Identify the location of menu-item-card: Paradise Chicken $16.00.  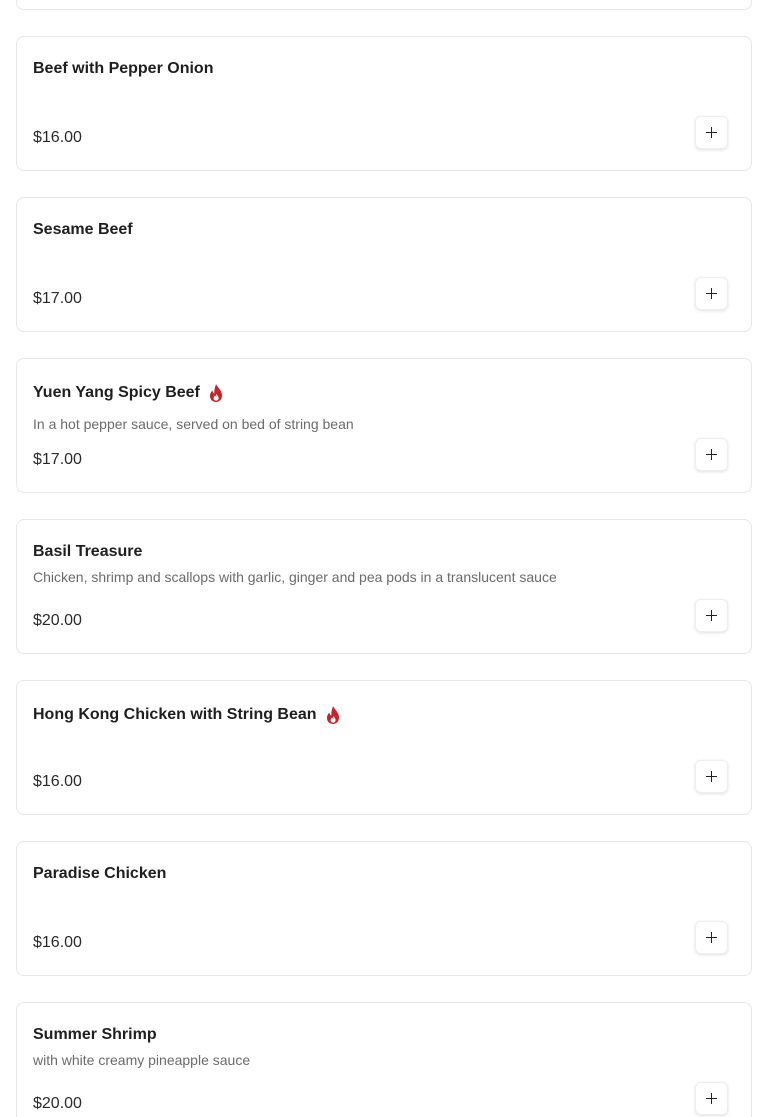
(384, 908).